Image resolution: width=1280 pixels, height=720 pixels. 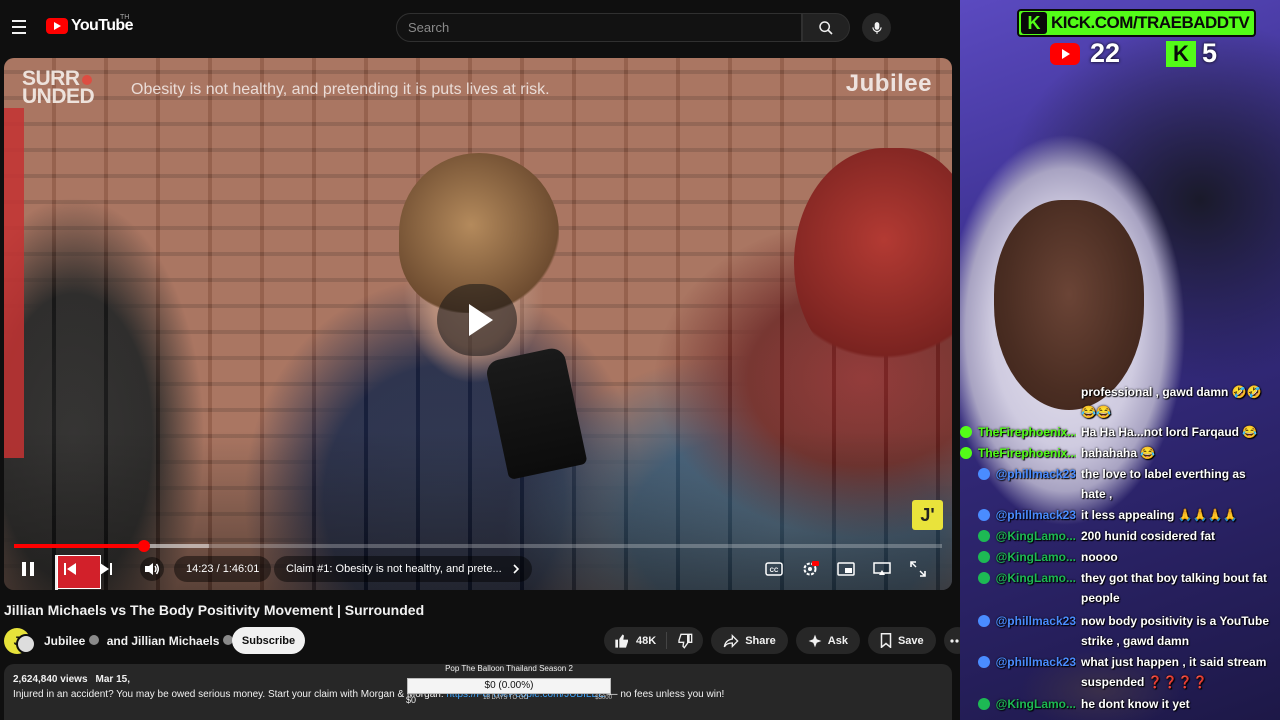 I want to click on kick-icon: K, so click(x=1181, y=53).